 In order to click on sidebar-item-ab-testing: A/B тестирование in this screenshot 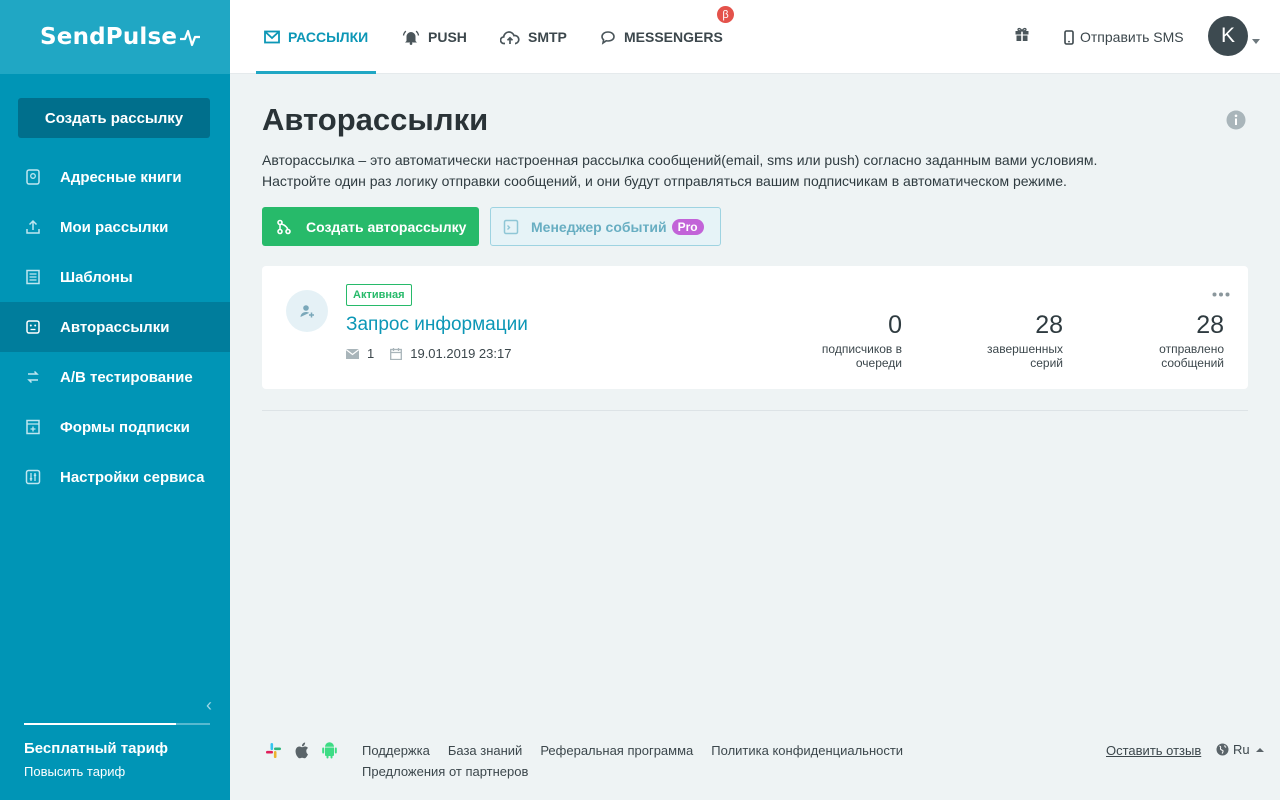, I will do `click(115, 377)`.